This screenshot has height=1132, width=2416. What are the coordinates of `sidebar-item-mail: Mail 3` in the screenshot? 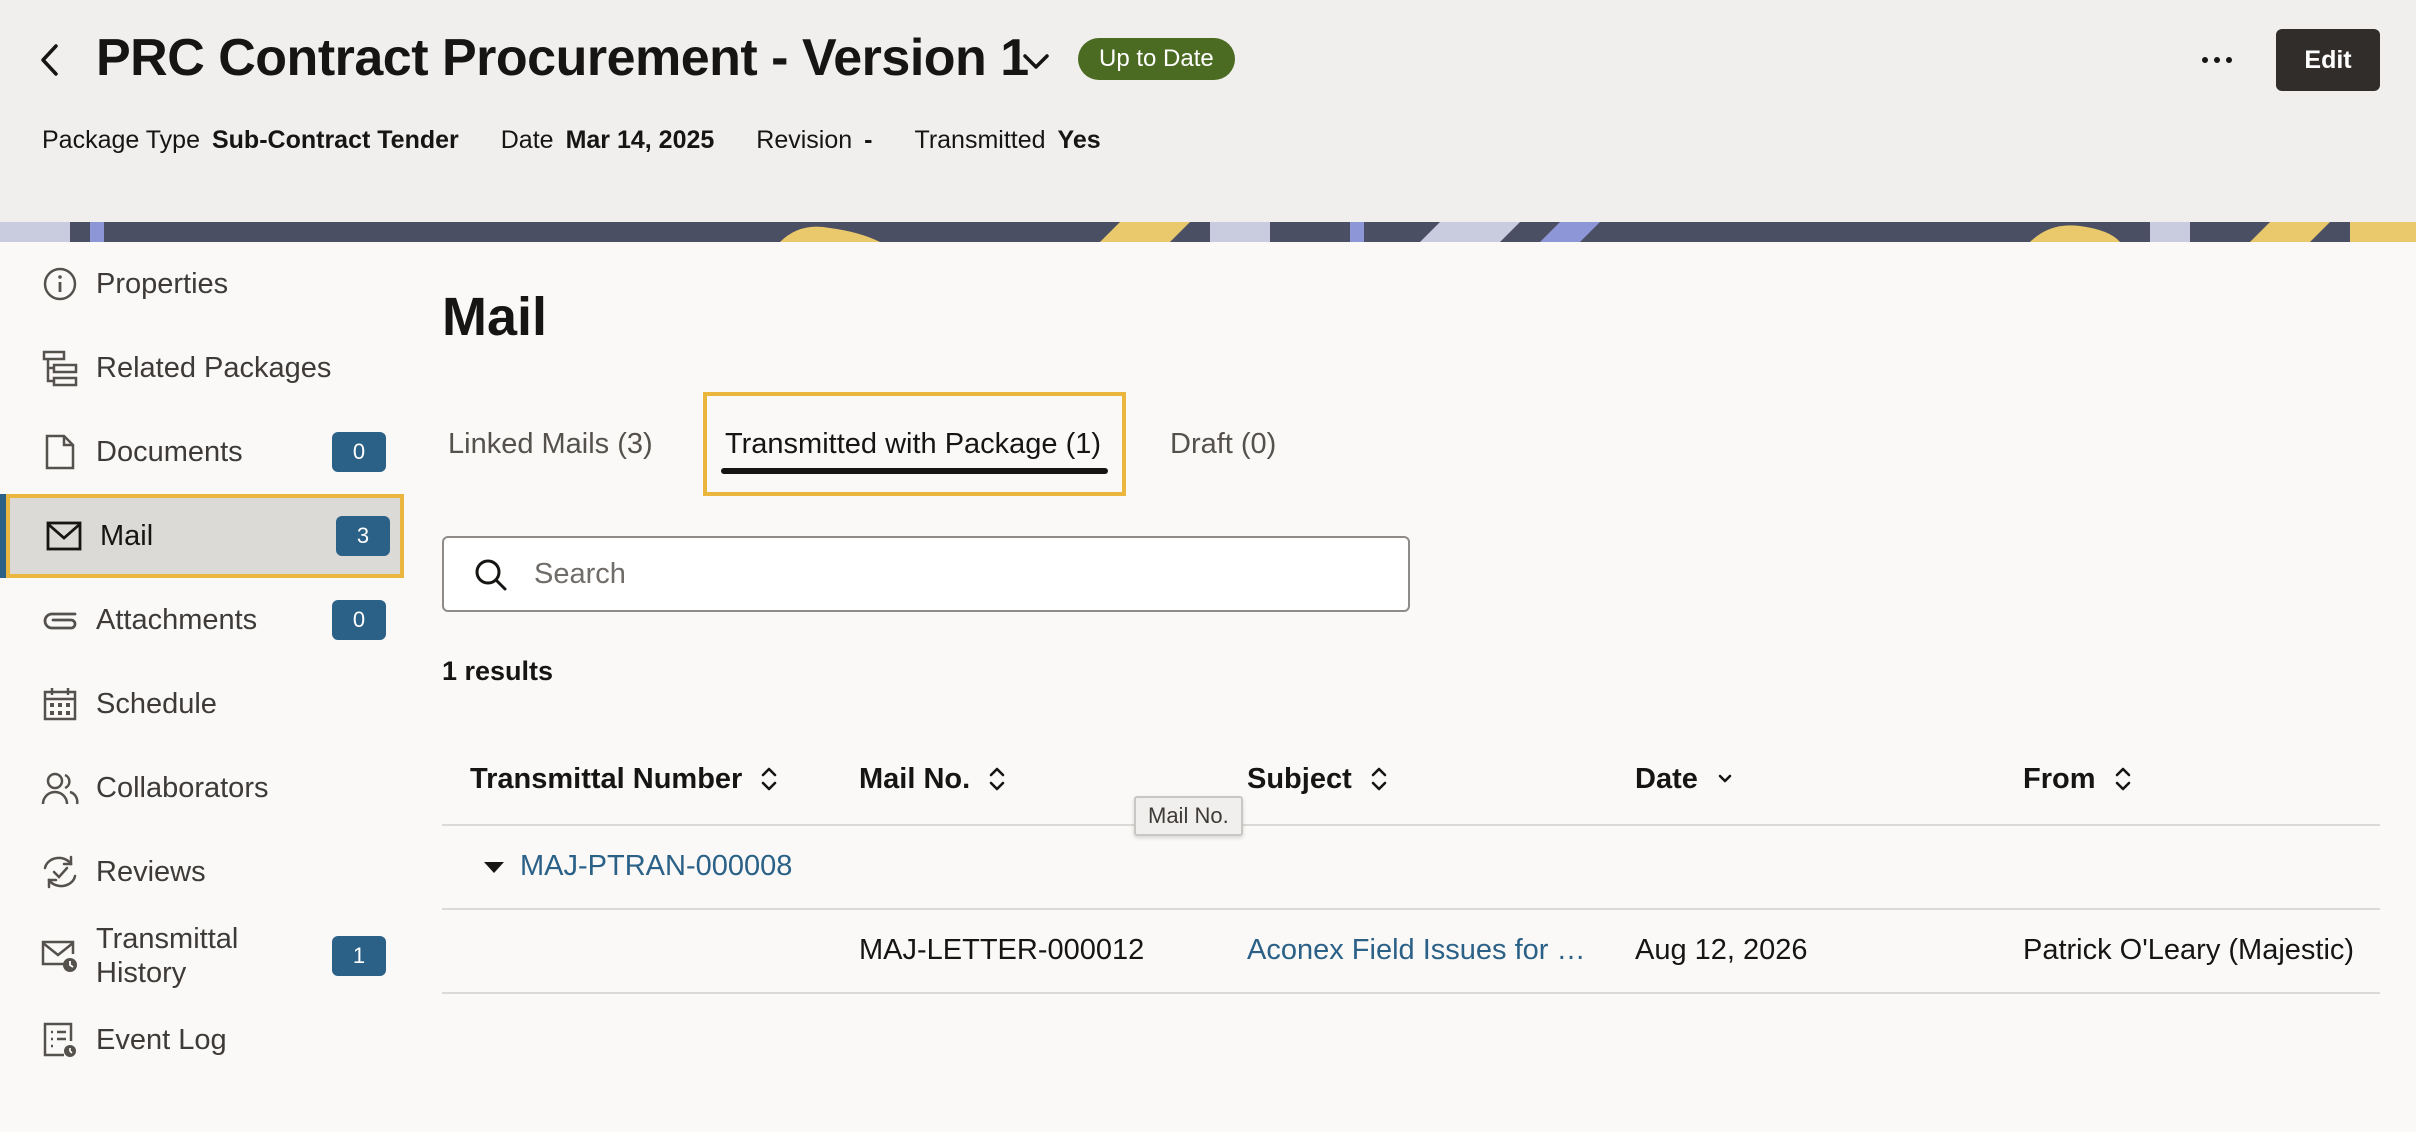 It's located at (202, 536).